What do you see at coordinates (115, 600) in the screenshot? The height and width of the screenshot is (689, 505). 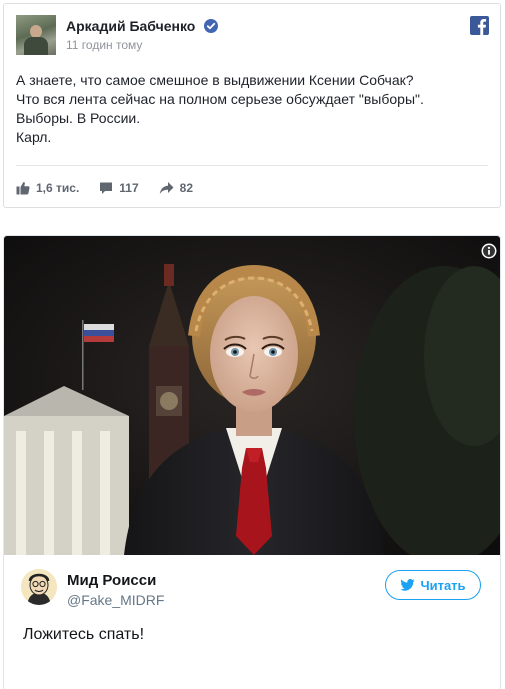 I see `tweet-handle: @Fake_MIDRF` at bounding box center [115, 600].